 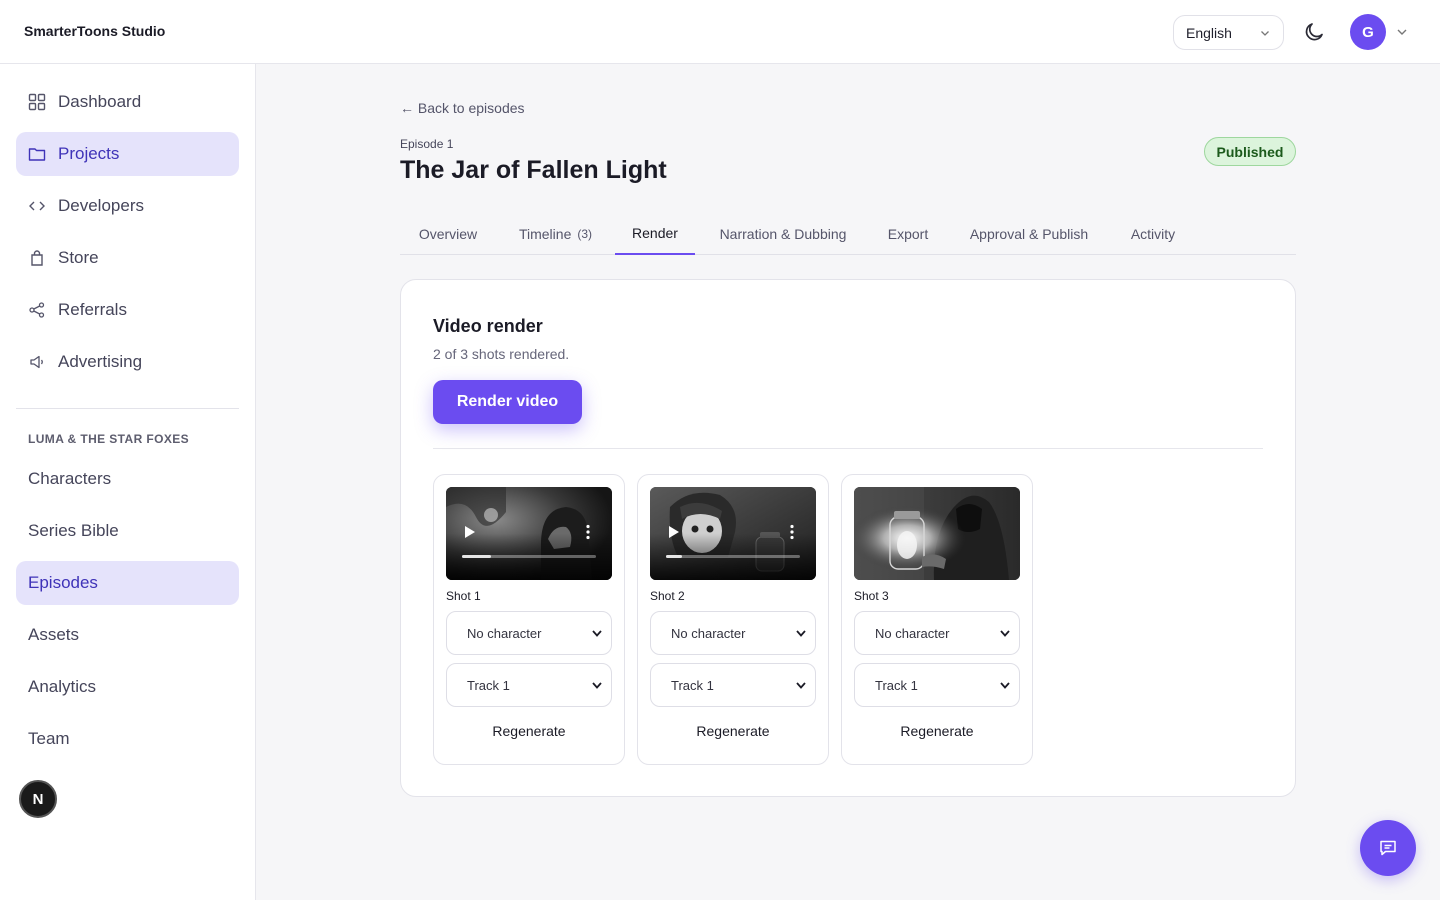 What do you see at coordinates (127, 310) in the screenshot?
I see `sidebar-item-referrals: Referrals` at bounding box center [127, 310].